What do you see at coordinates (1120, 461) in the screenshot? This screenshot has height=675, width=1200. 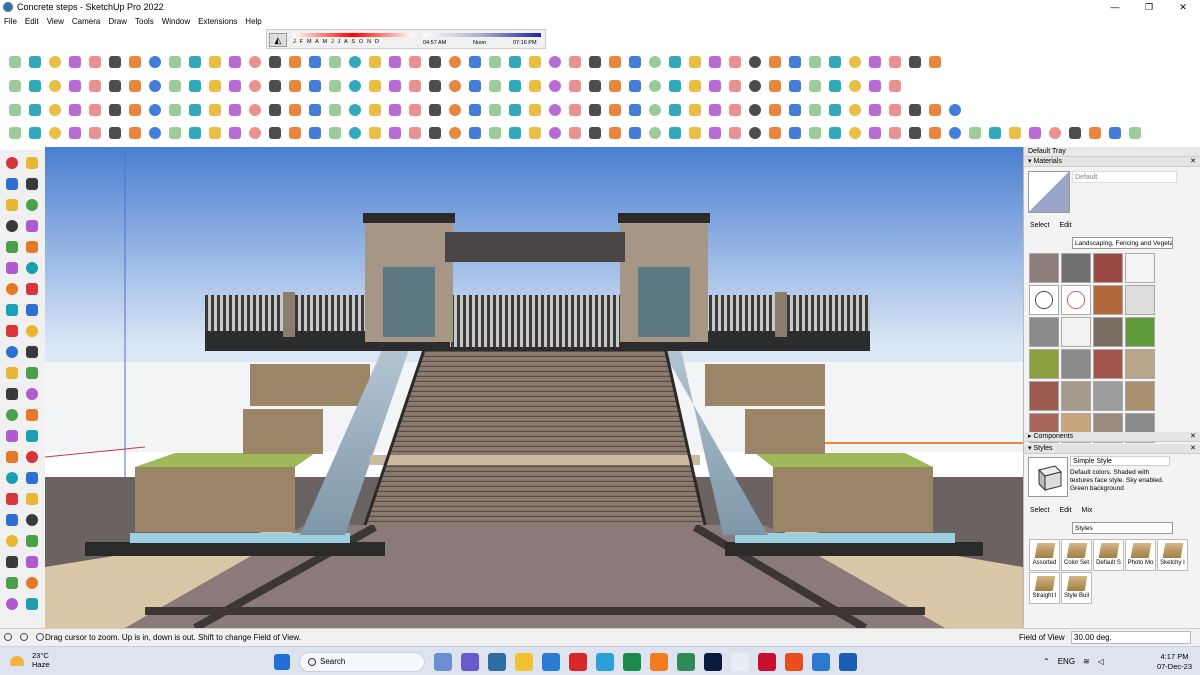 I see `style-name-field: Simple Style` at bounding box center [1120, 461].